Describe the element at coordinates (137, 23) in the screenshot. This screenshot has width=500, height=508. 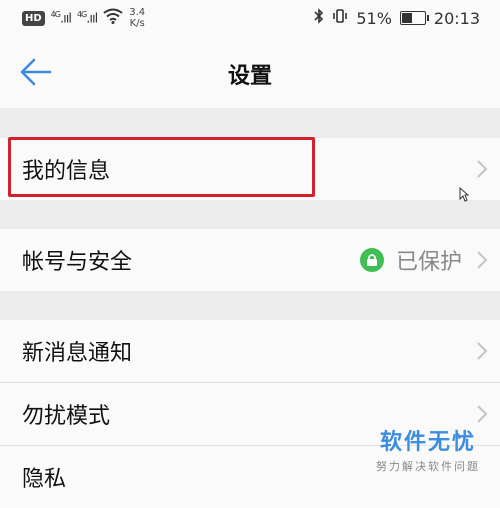
I see `speed-unit: K/s` at that location.